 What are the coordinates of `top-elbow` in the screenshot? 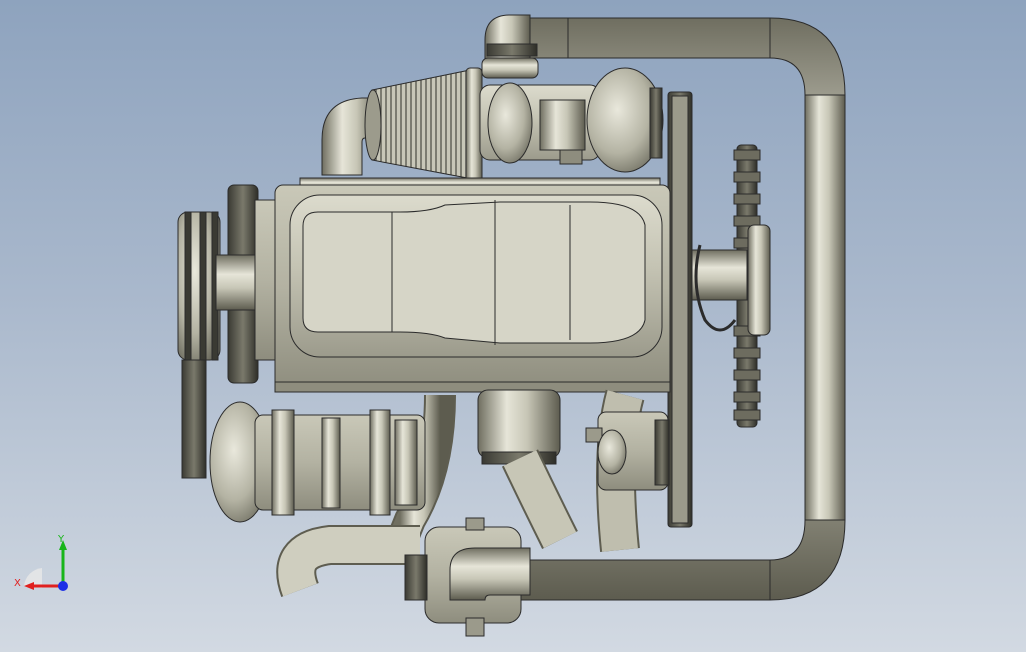 It's located at (510, 46).